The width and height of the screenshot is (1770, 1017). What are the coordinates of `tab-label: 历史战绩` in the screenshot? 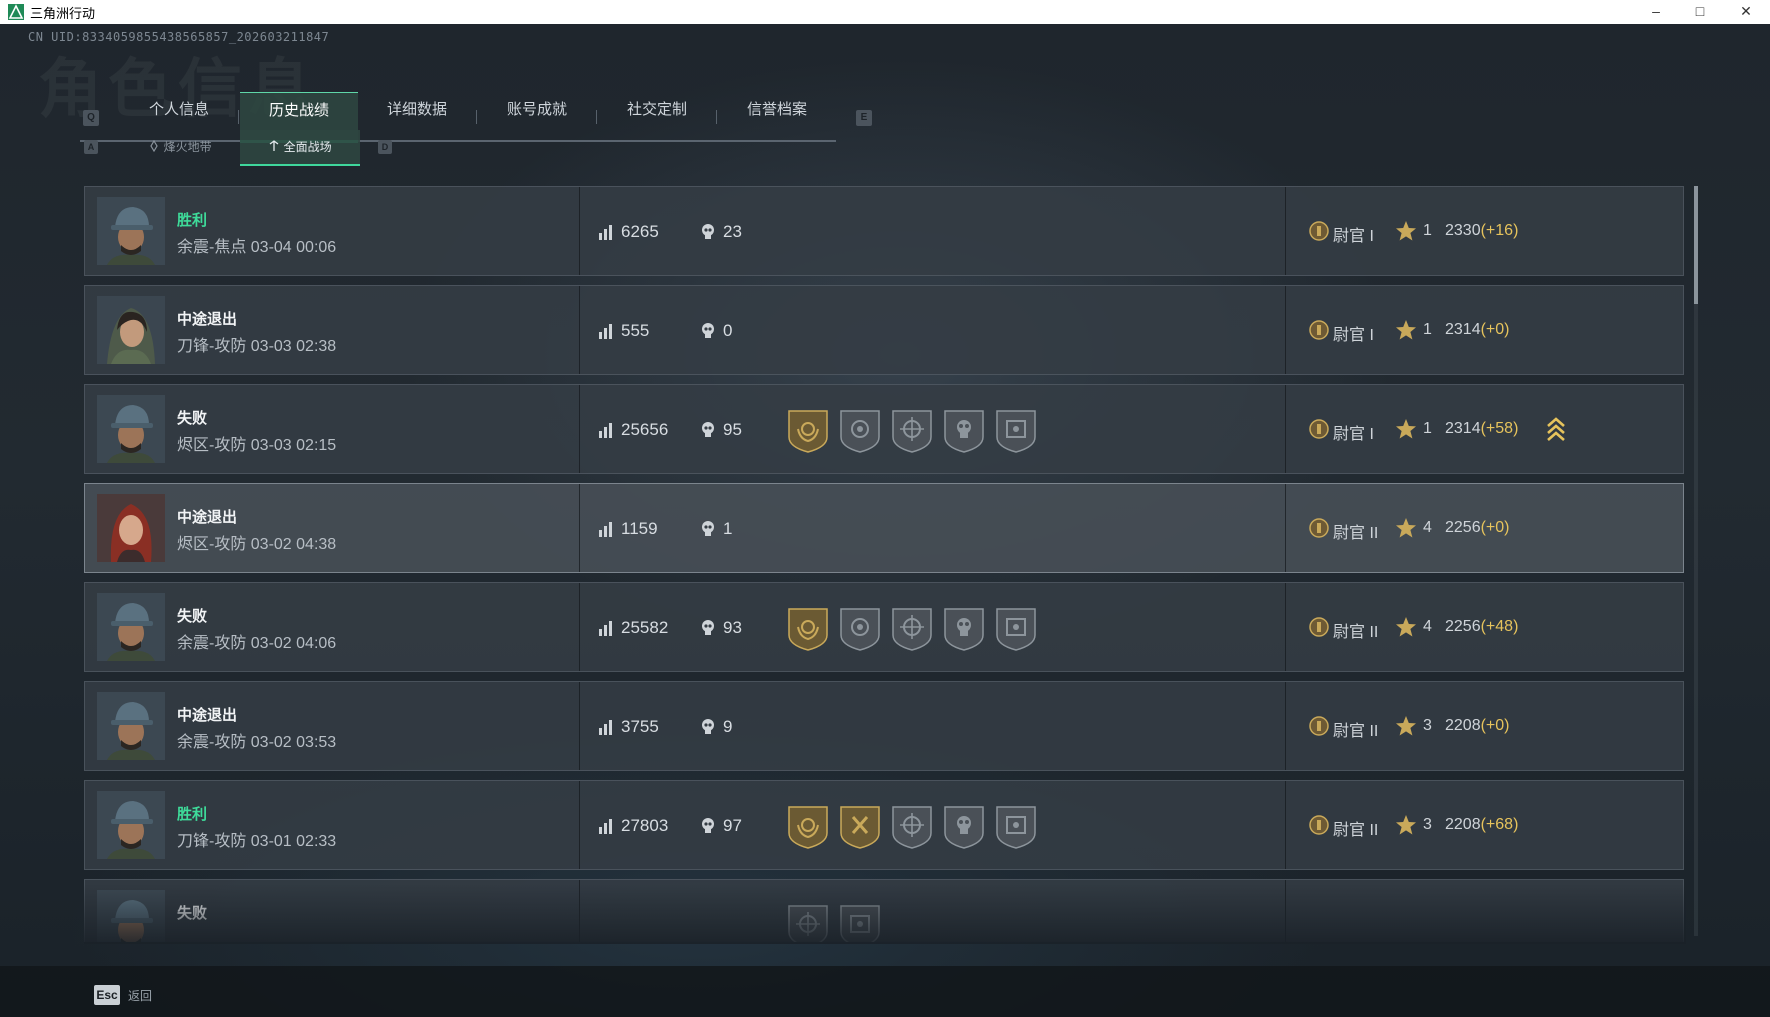 It's located at (298, 110).